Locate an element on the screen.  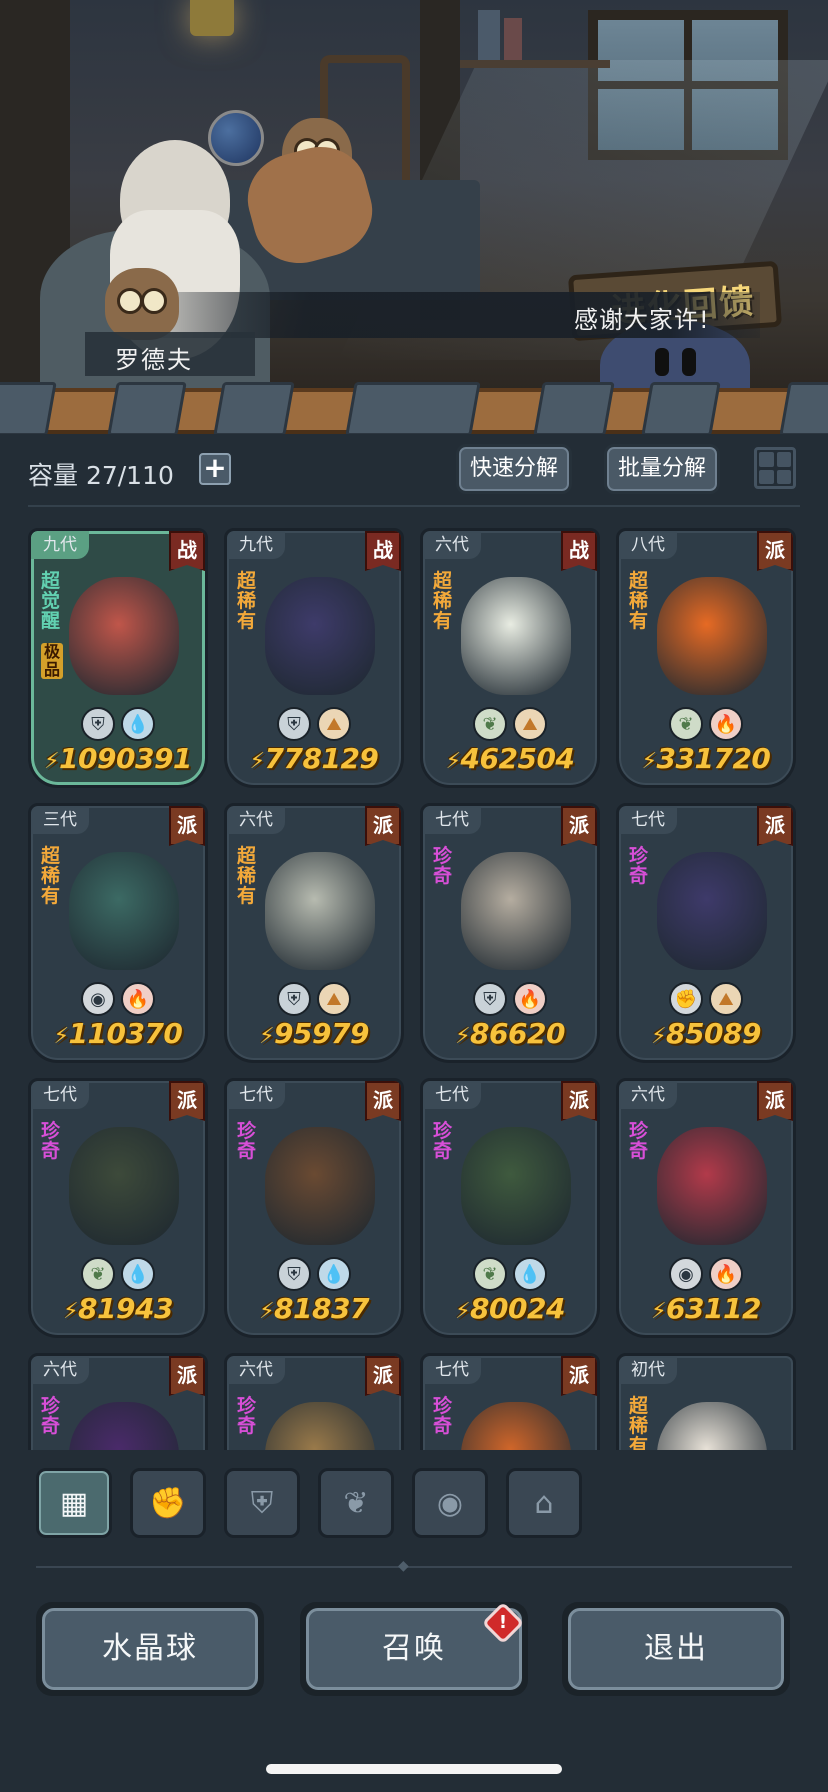
monster-card: 八代派超稀有 ❦ 🔥 ⚡331720 is located at coordinates (706, 658).